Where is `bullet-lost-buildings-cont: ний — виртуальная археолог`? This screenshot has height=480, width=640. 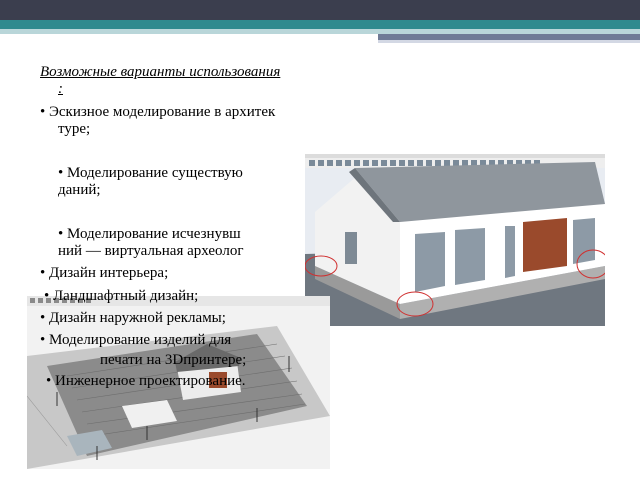
bullet-lost-buildings-cont: ний — виртуальная археолог is located at coordinates (151, 251).